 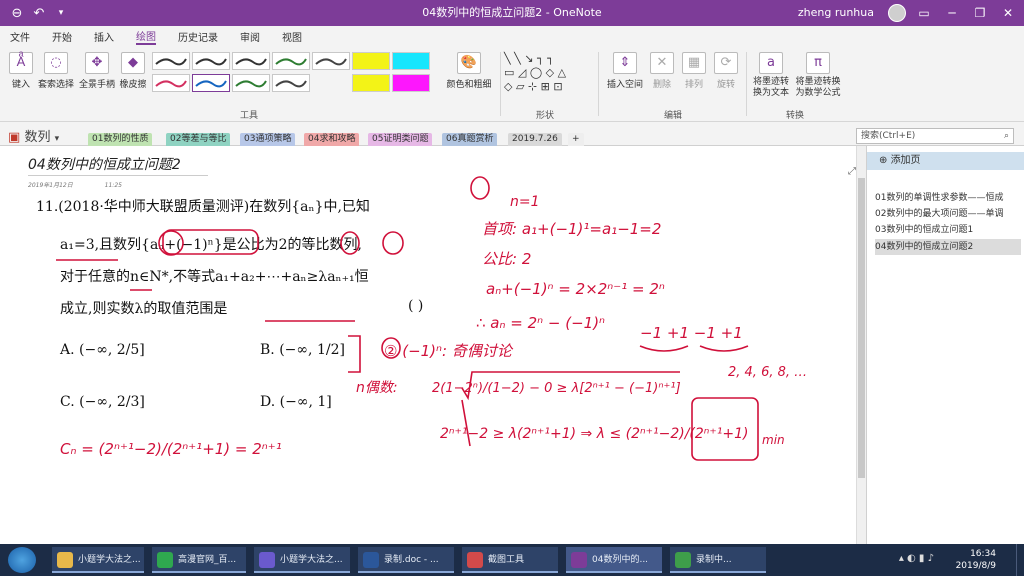 What do you see at coordinates (948, 230) in the screenshot?
I see `page-item-03: 03数列中的恒成立问题1` at bounding box center [948, 230].